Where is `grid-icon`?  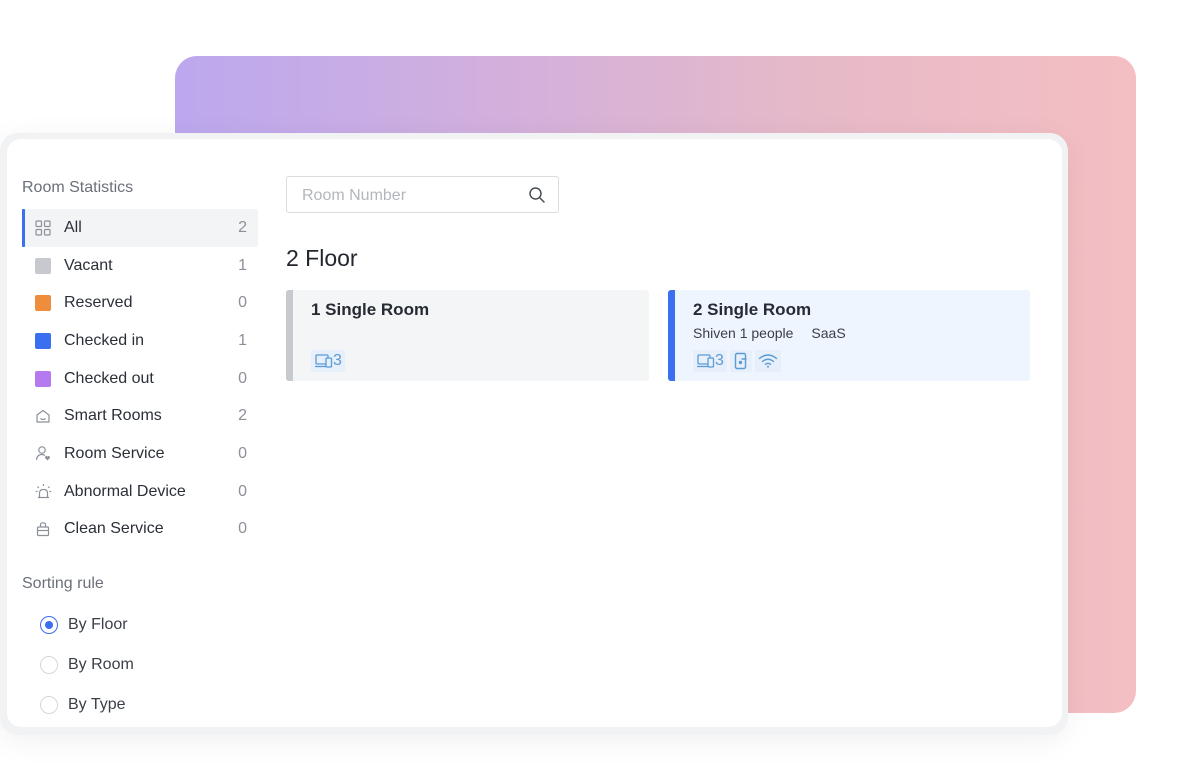 grid-icon is located at coordinates (43, 228).